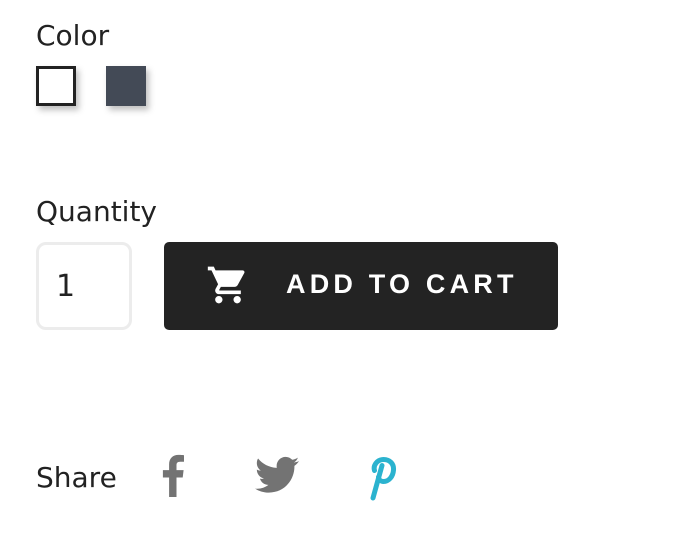 The image size is (684, 550). Describe the element at coordinates (96, 211) in the screenshot. I see `quantity-label: Quantity` at that location.